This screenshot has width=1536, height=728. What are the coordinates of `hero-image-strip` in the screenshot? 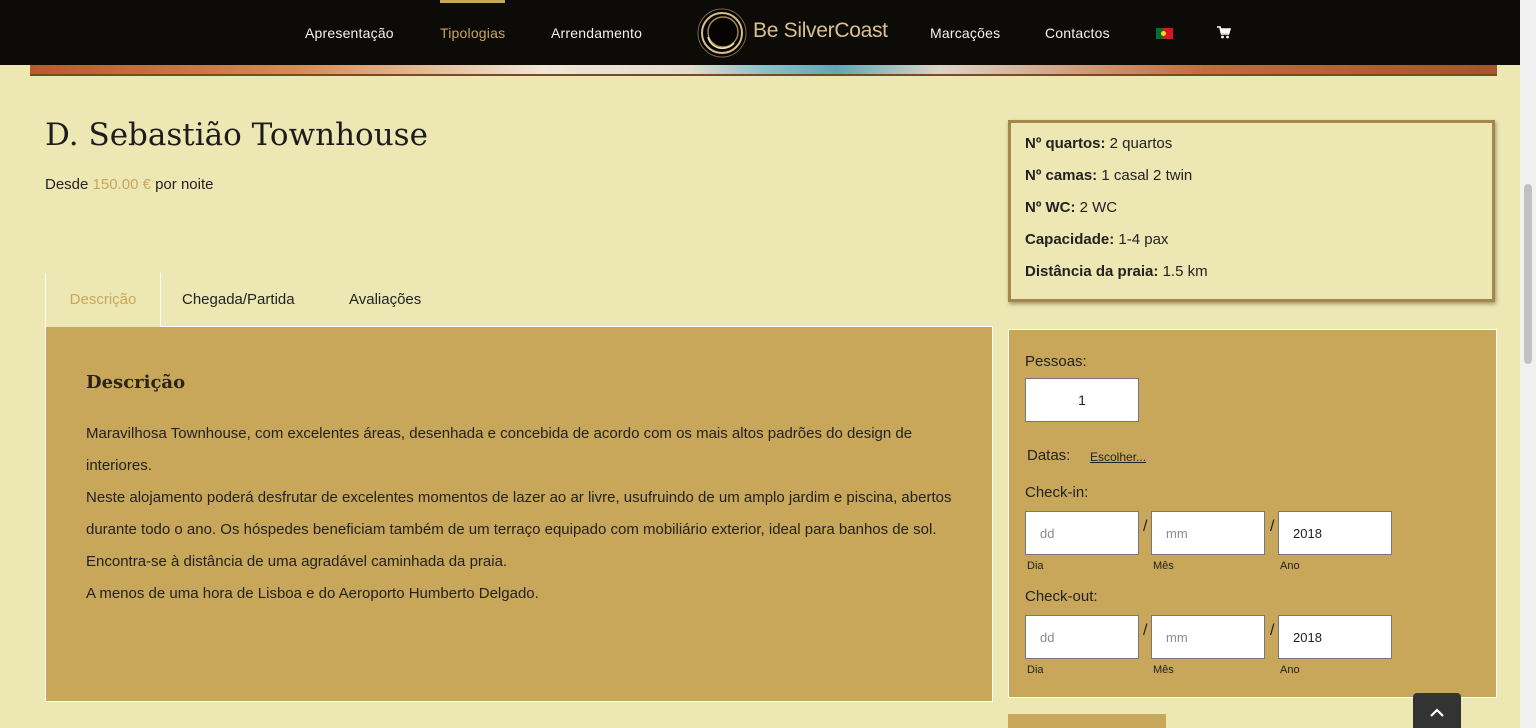 It's located at (763, 70).